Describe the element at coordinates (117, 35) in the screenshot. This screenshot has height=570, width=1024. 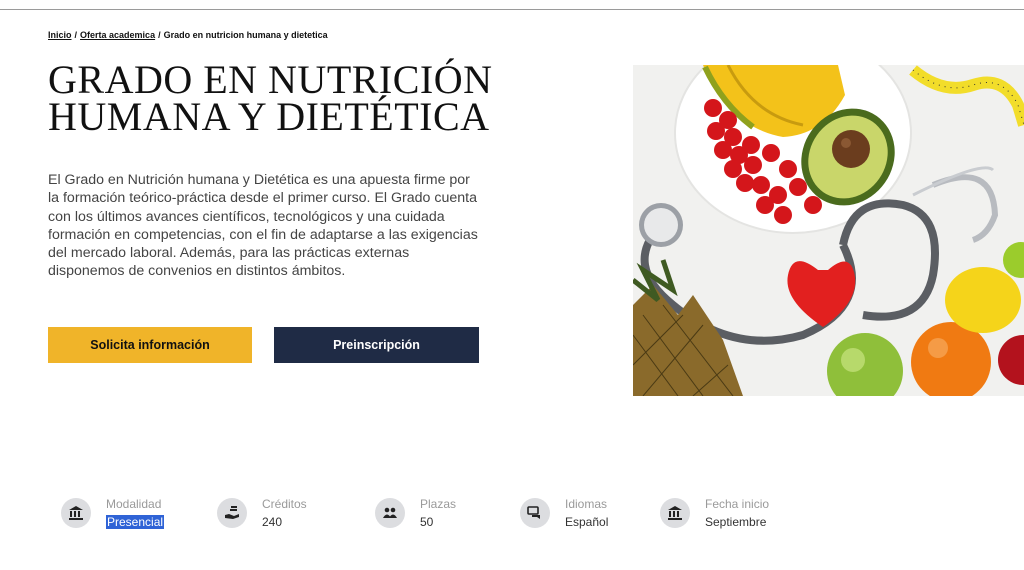
I see `breadcrumb-link-oferta: Oferta academica` at that location.